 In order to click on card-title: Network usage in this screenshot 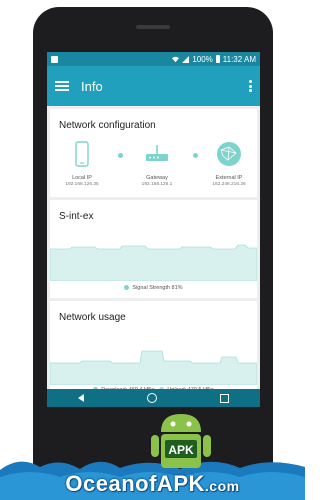, I will do `click(92, 317)`.